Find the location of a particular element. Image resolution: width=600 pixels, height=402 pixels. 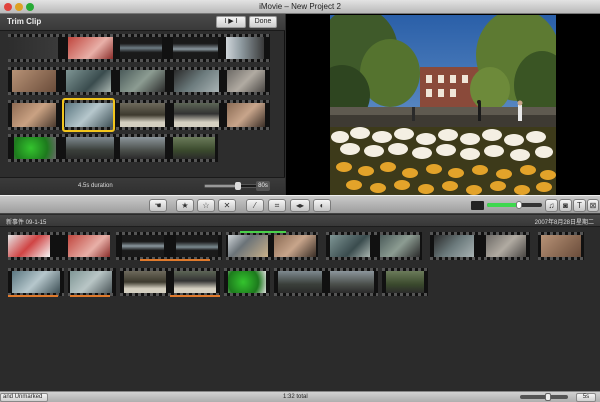

color-adjust-icon: ◐ is located at coordinates (322, 205).